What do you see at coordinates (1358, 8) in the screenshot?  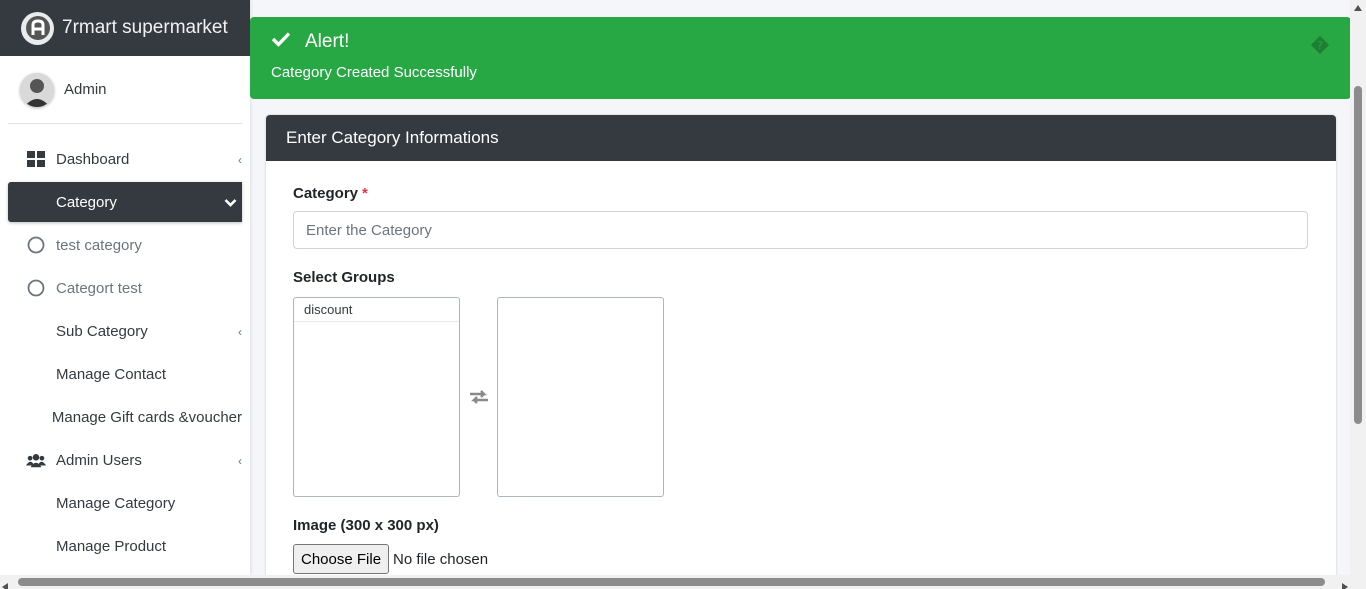 I see `scroll-up-icon` at bounding box center [1358, 8].